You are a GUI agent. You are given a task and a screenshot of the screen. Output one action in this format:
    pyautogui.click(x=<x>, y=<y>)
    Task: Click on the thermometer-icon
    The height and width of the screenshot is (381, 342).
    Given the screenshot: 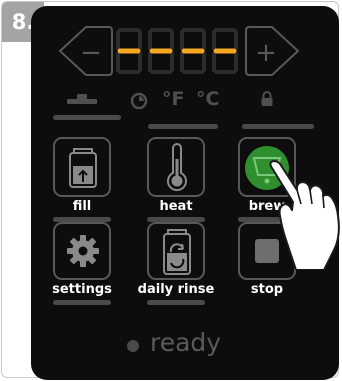 What is the action you would take?
    pyautogui.click(x=177, y=167)
    